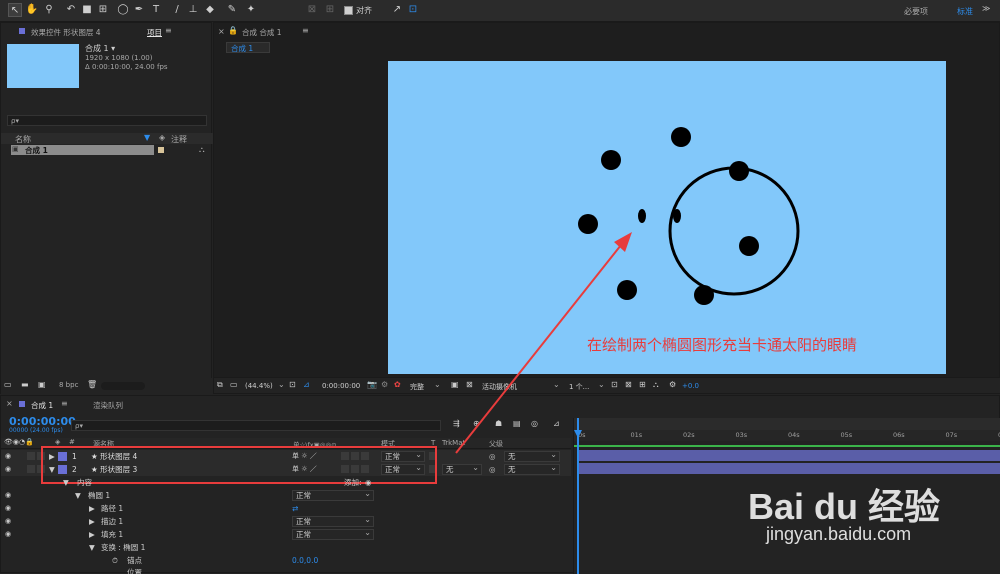 This screenshot has width=1000, height=574. What do you see at coordinates (614, 384) in the screenshot?
I see `toggle-pixel-icon: ⊡` at bounding box center [614, 384].